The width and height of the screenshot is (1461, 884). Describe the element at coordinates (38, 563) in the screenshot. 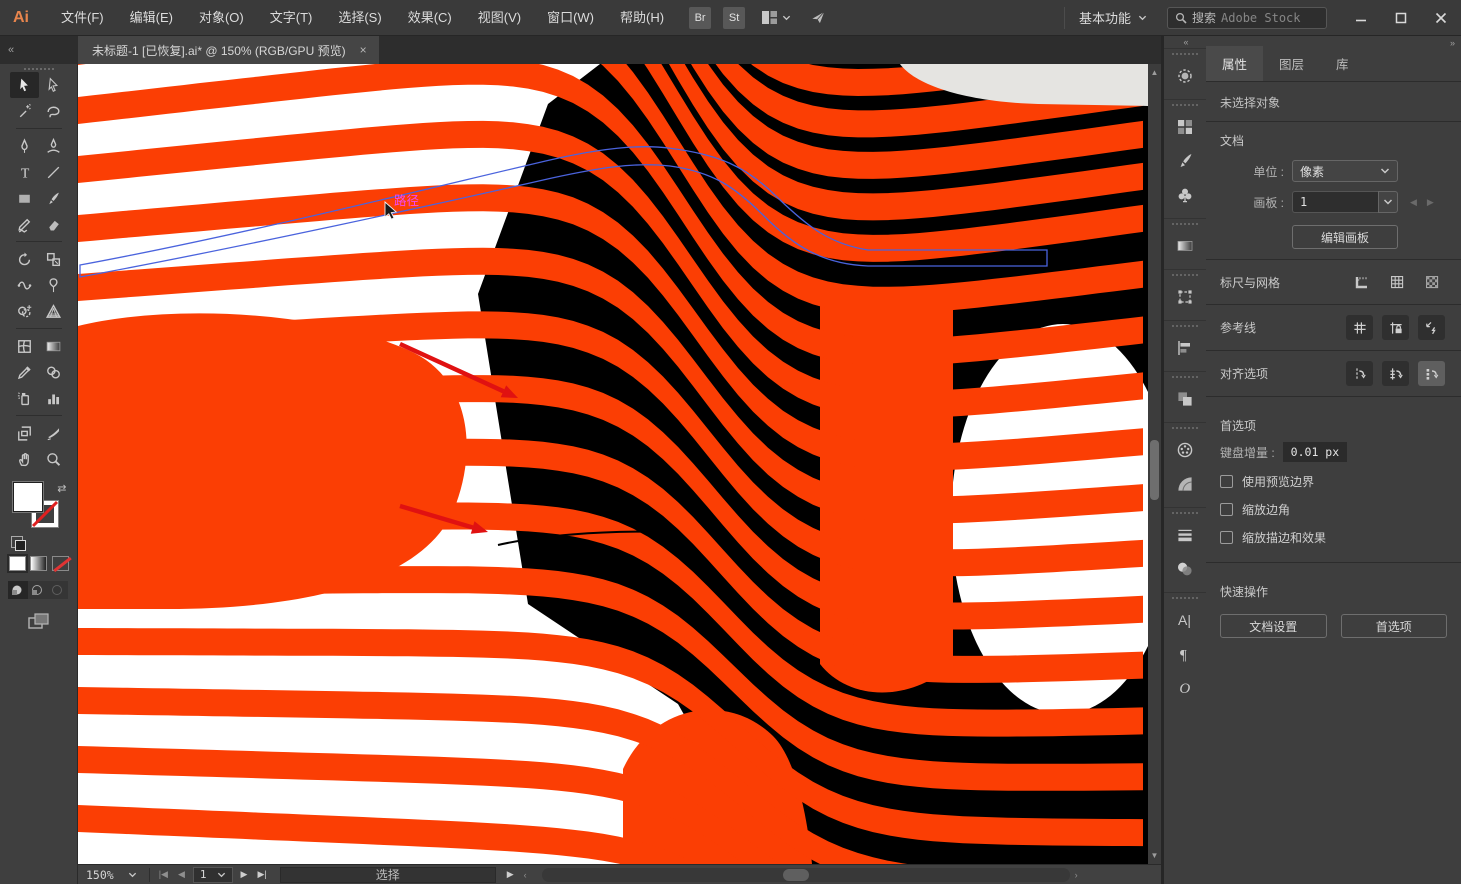

I see `gradient-button` at that location.